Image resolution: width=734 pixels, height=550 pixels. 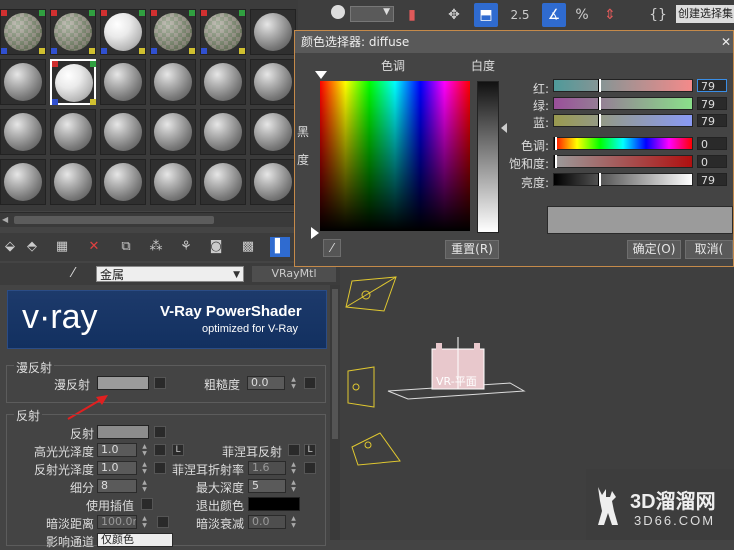 I want to click on fresnel-ior-spinner: ▲ ▼, so click(x=293, y=468).